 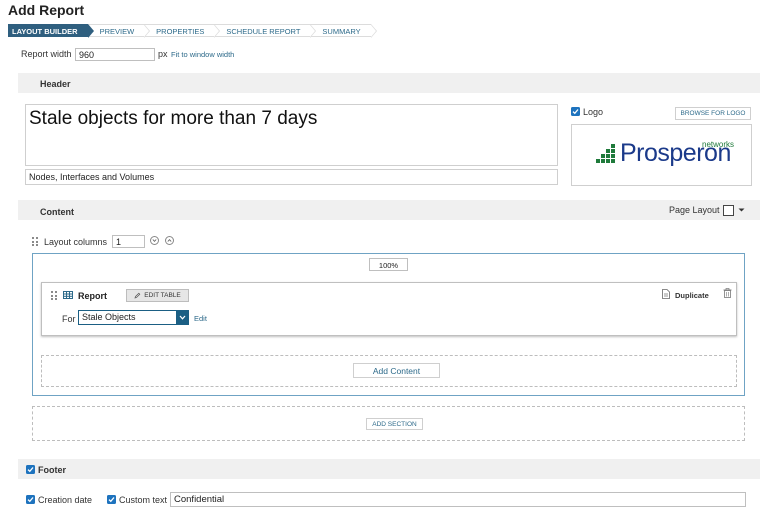 What do you see at coordinates (92, 296) in the screenshot?
I see `report-card-title: Report` at bounding box center [92, 296].